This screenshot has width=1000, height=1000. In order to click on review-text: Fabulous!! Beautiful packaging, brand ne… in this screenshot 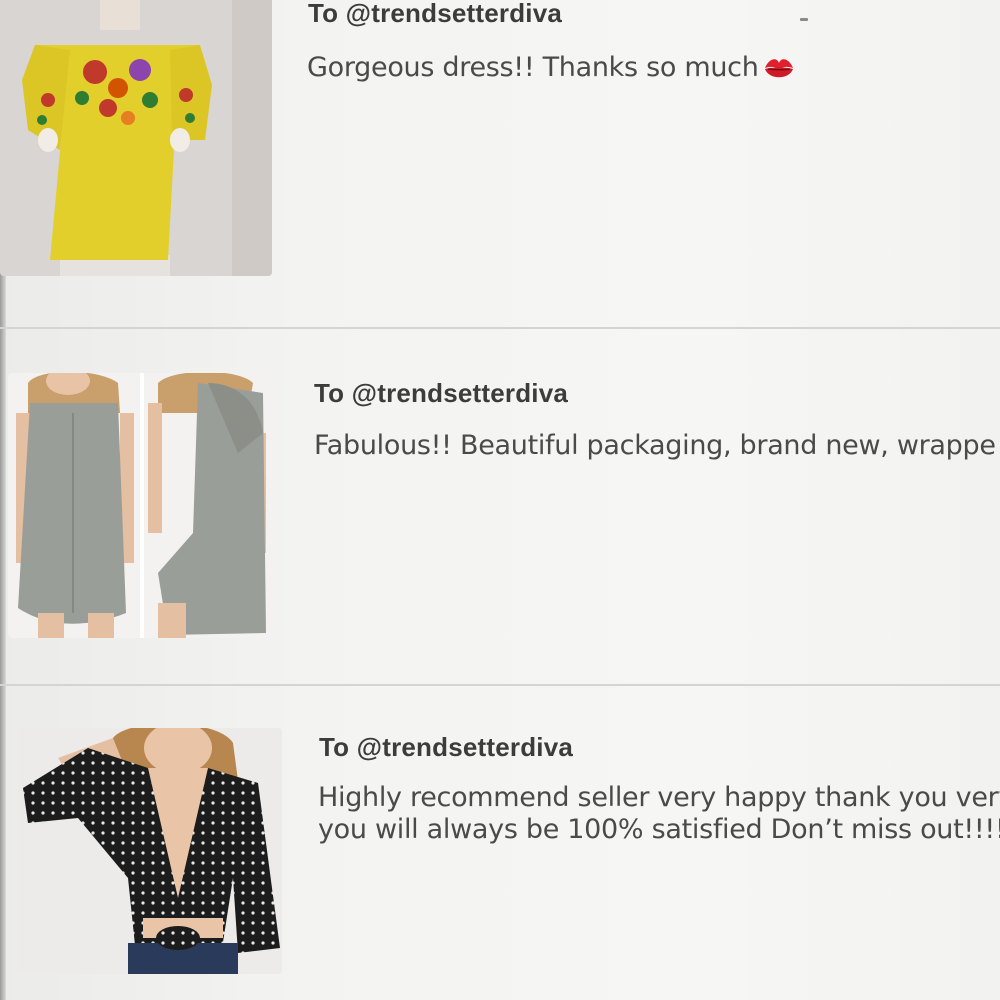, I will do `click(655, 445)`.